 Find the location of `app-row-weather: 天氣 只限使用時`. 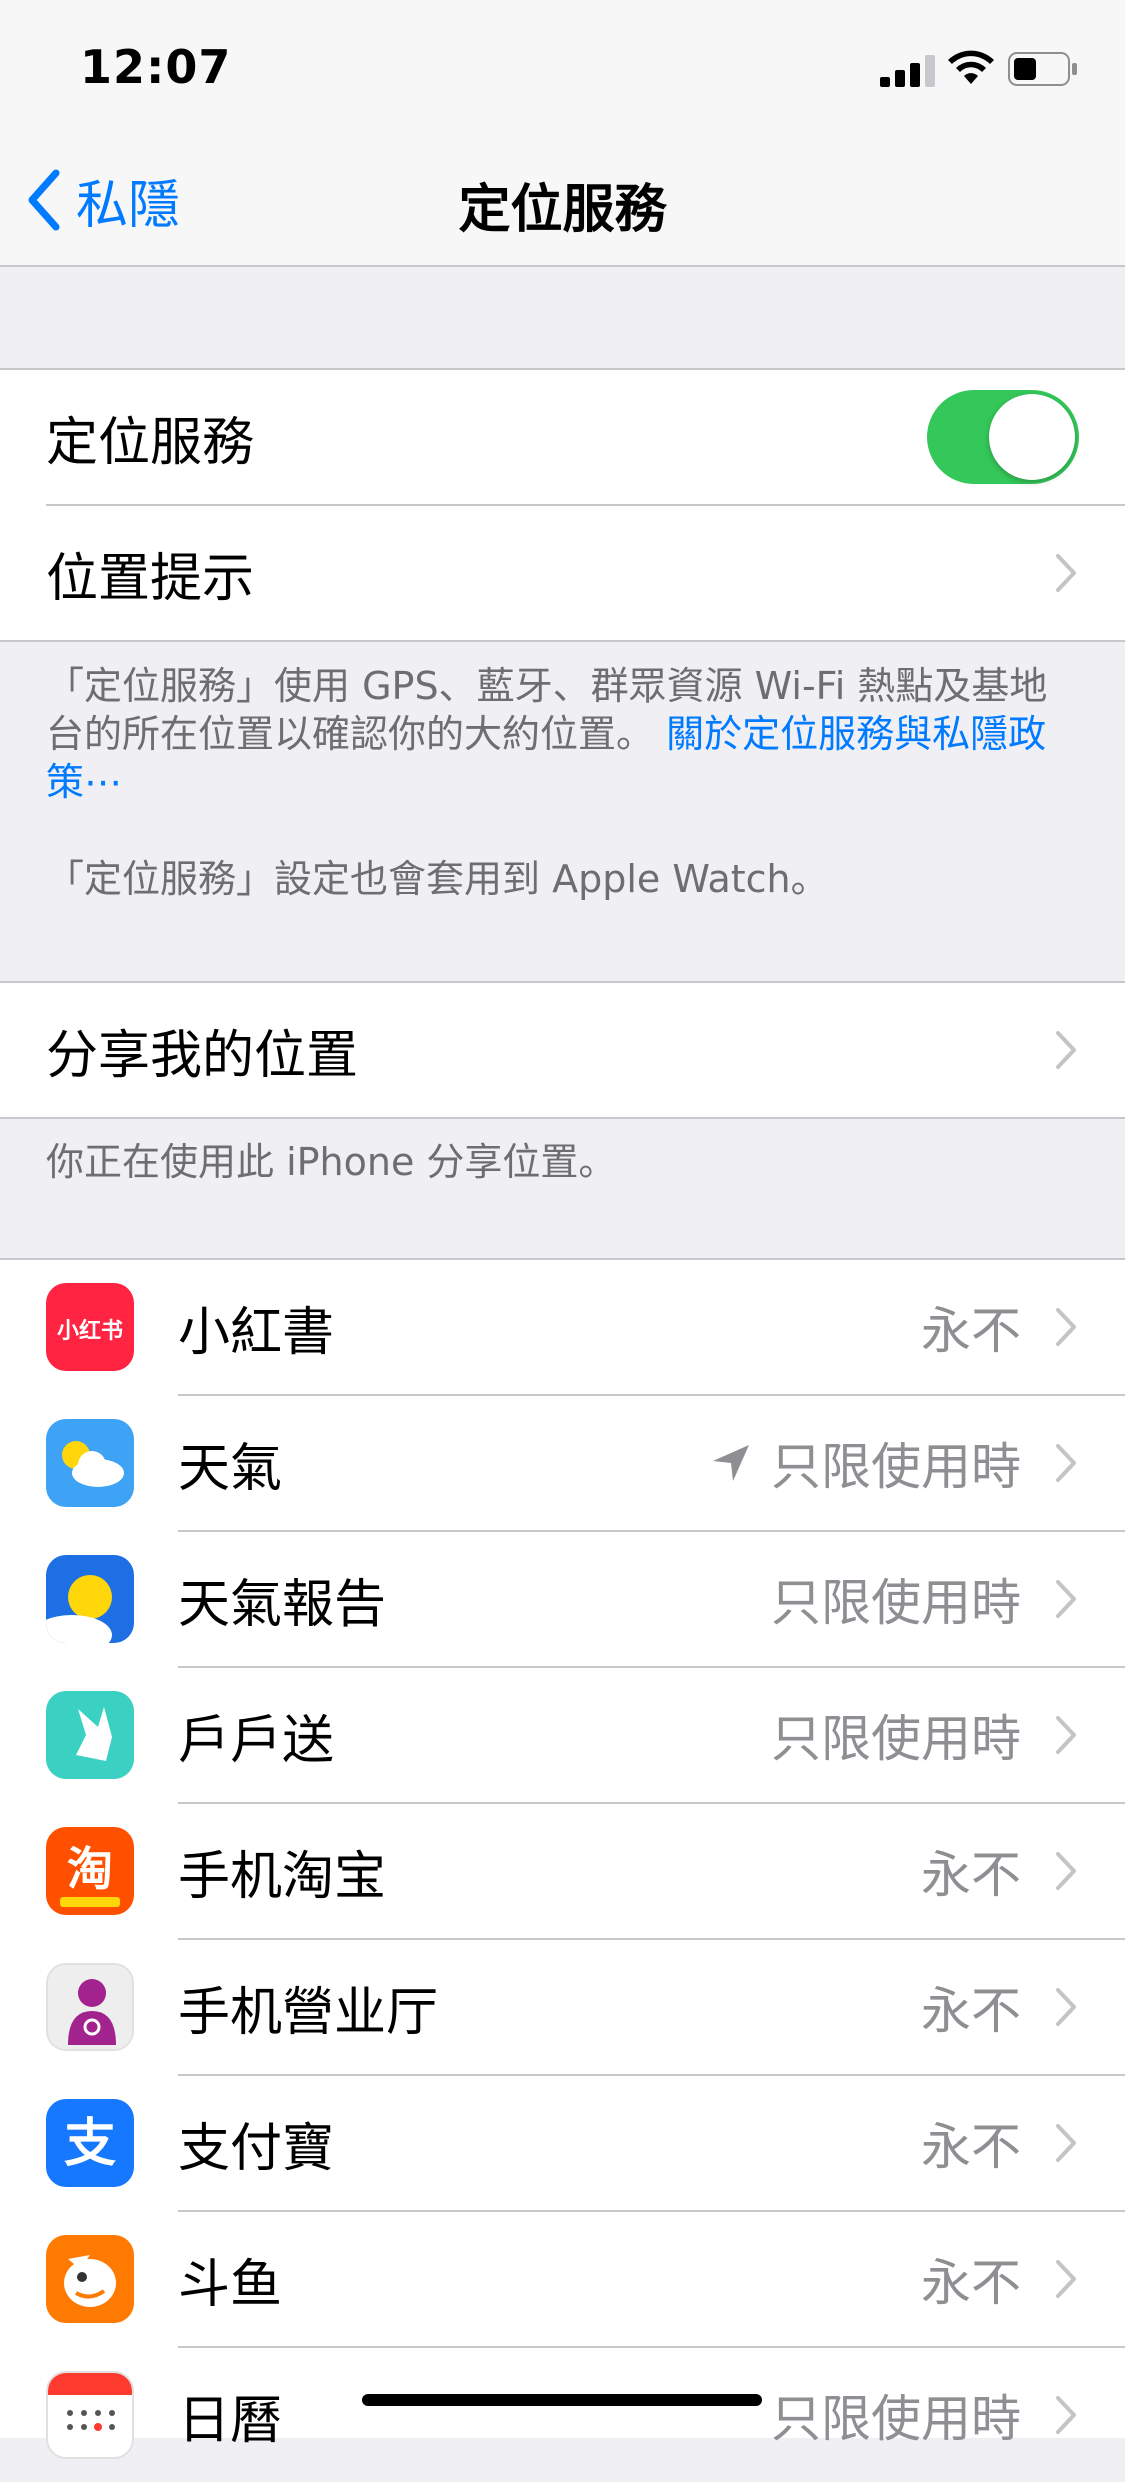

app-row-weather: 天氣 只限使用時 is located at coordinates (562, 1463).